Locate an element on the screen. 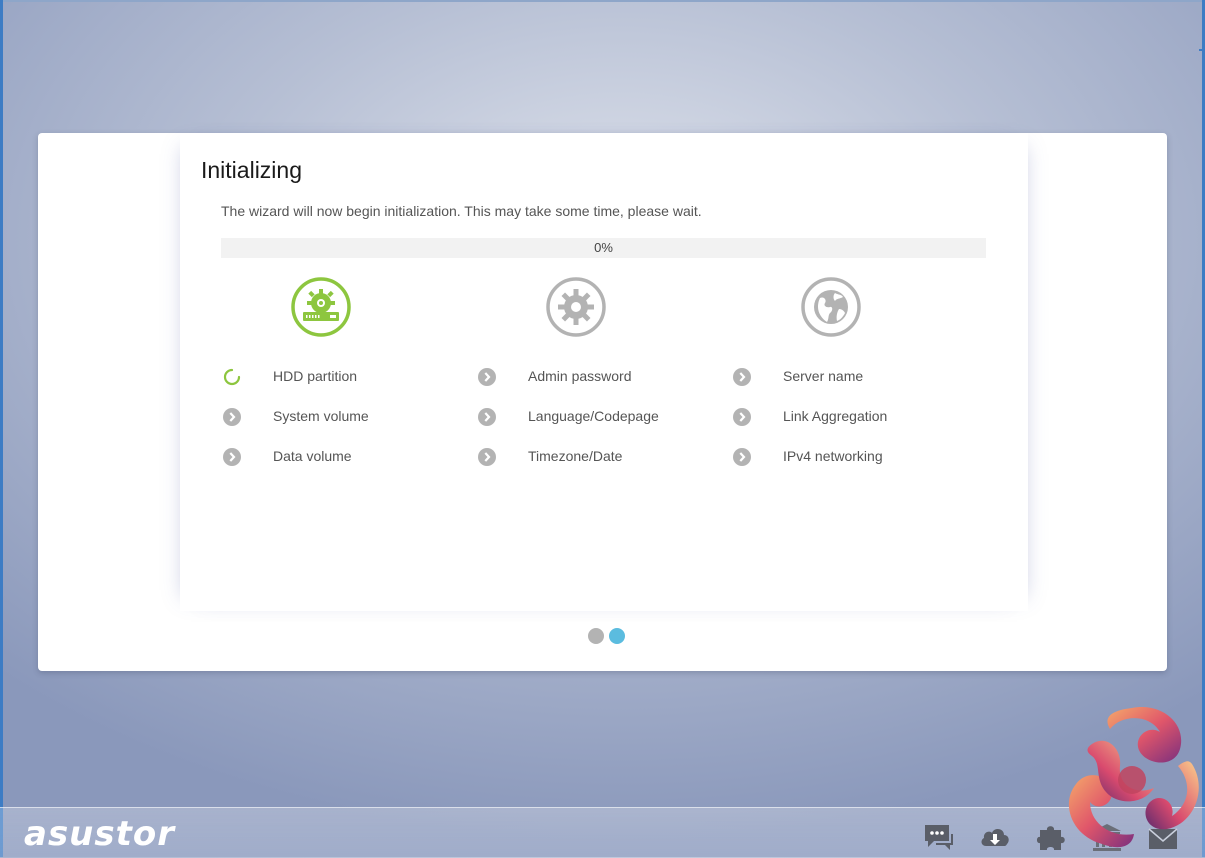  progress-bar: 0% is located at coordinates (603, 248).